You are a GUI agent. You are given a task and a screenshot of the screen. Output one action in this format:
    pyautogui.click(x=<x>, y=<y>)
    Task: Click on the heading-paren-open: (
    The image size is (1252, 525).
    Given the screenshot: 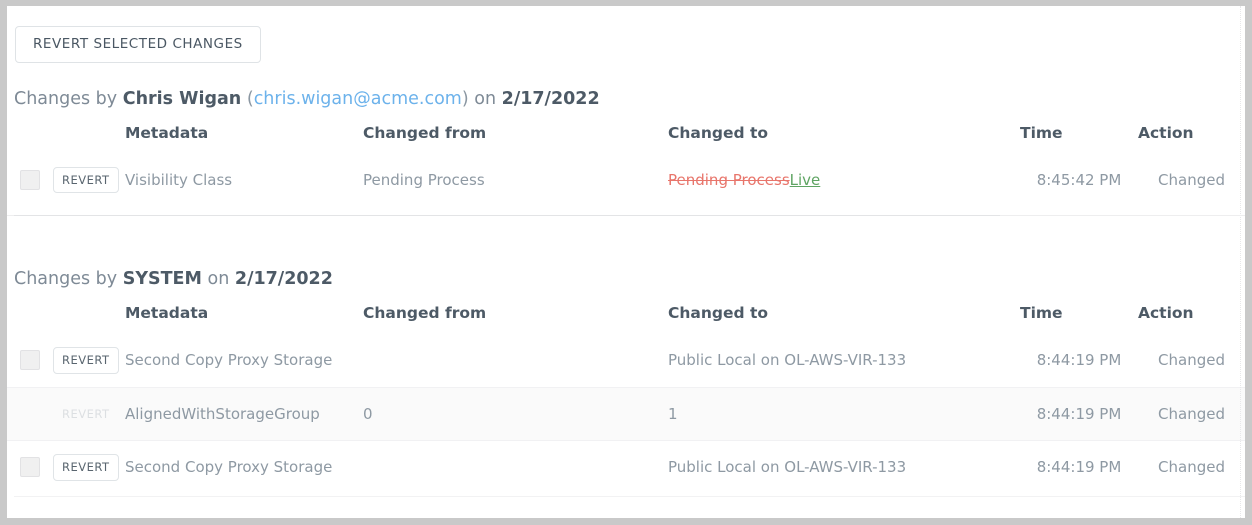 What is the action you would take?
    pyautogui.click(x=250, y=98)
    